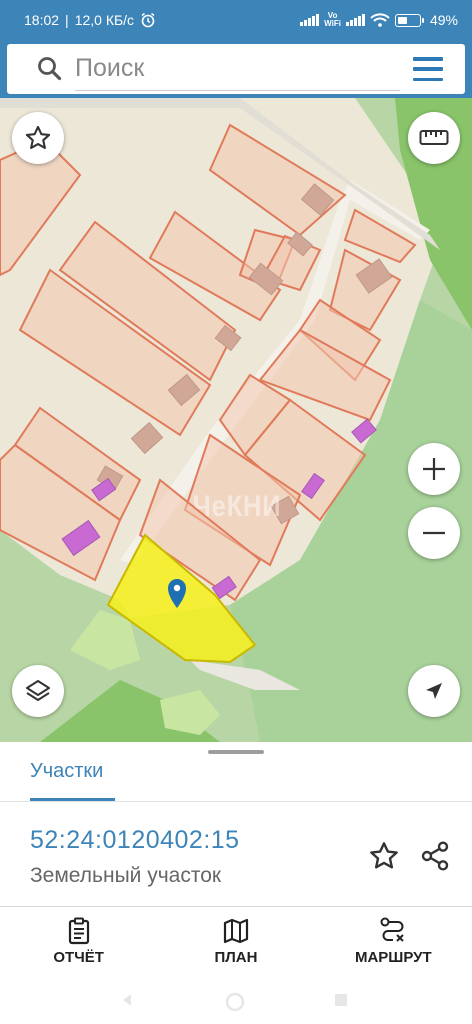 This screenshot has width=472, height=1024. Describe the element at coordinates (126, 875) in the screenshot. I see `parcel-type: Земельный участок` at that location.